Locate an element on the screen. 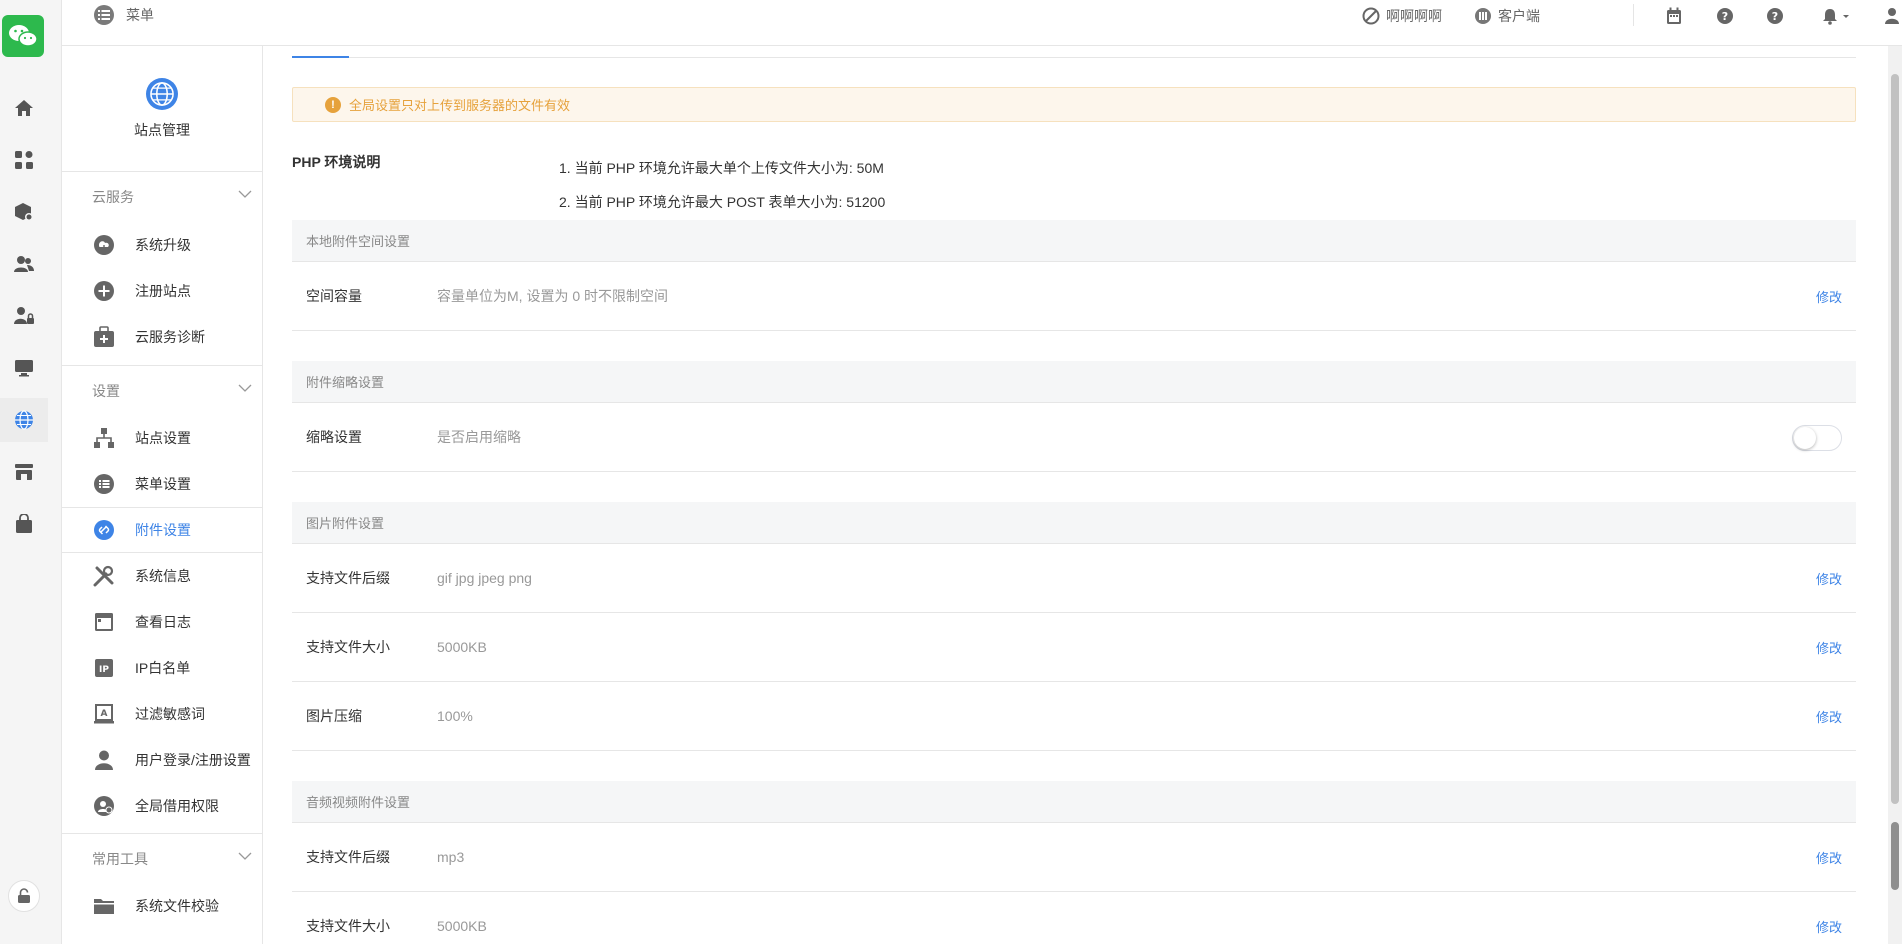 This screenshot has height=944, width=1902. svg-text: IP is located at coordinates (104, 670).